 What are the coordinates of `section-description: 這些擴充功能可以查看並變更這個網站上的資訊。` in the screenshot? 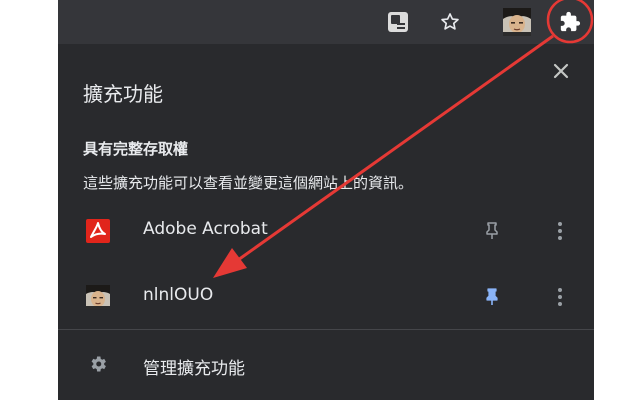 It's located at (248, 183).